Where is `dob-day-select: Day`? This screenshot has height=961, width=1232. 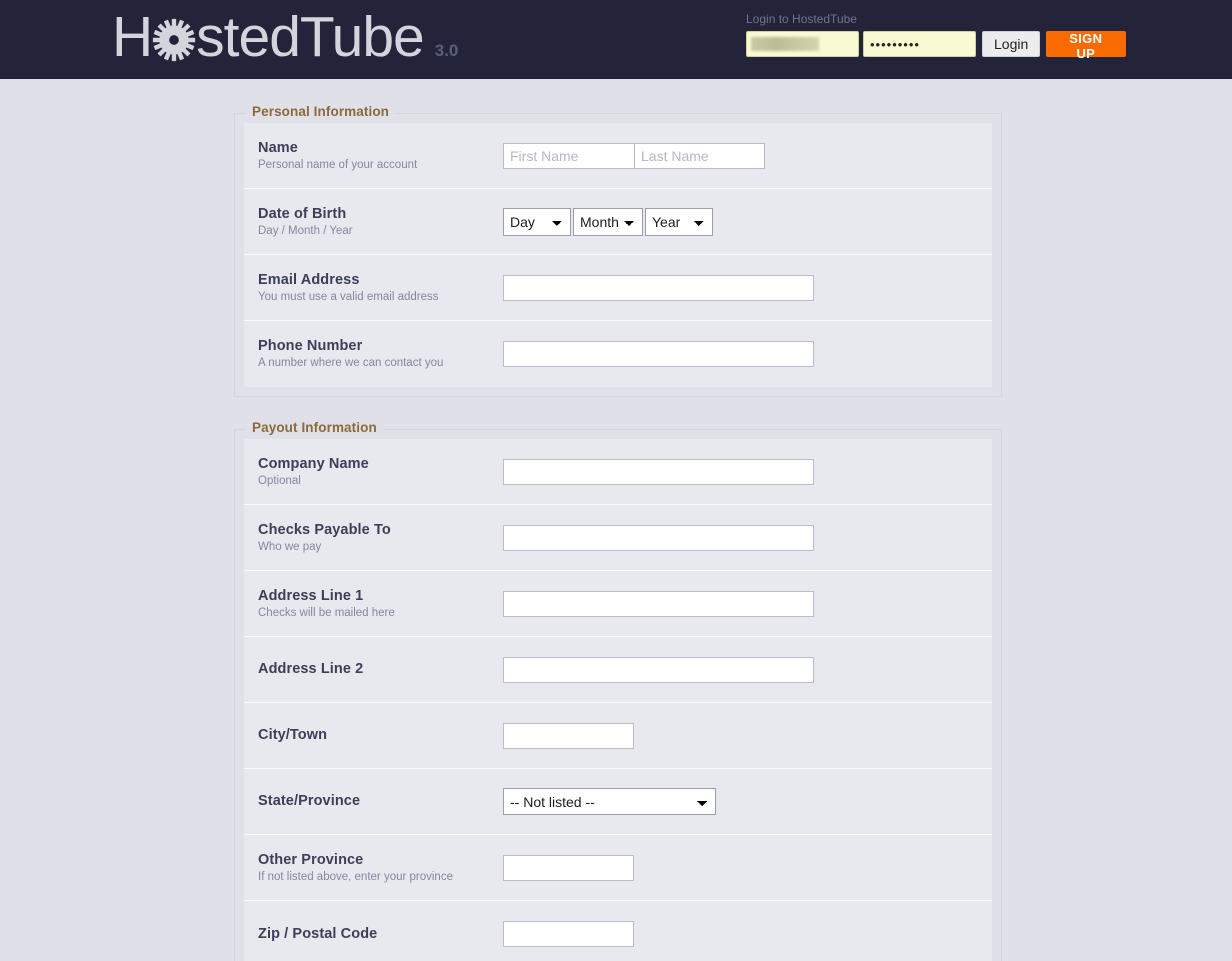
dob-day-select: Day is located at coordinates (537, 221).